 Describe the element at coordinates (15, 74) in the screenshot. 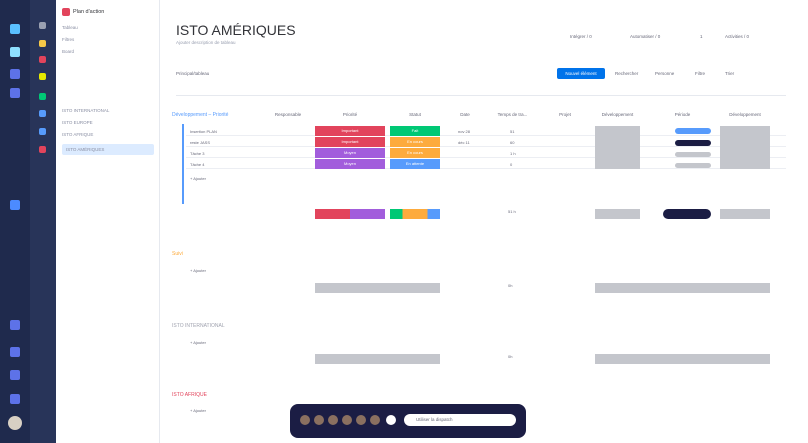

I see `notifications-icon` at that location.